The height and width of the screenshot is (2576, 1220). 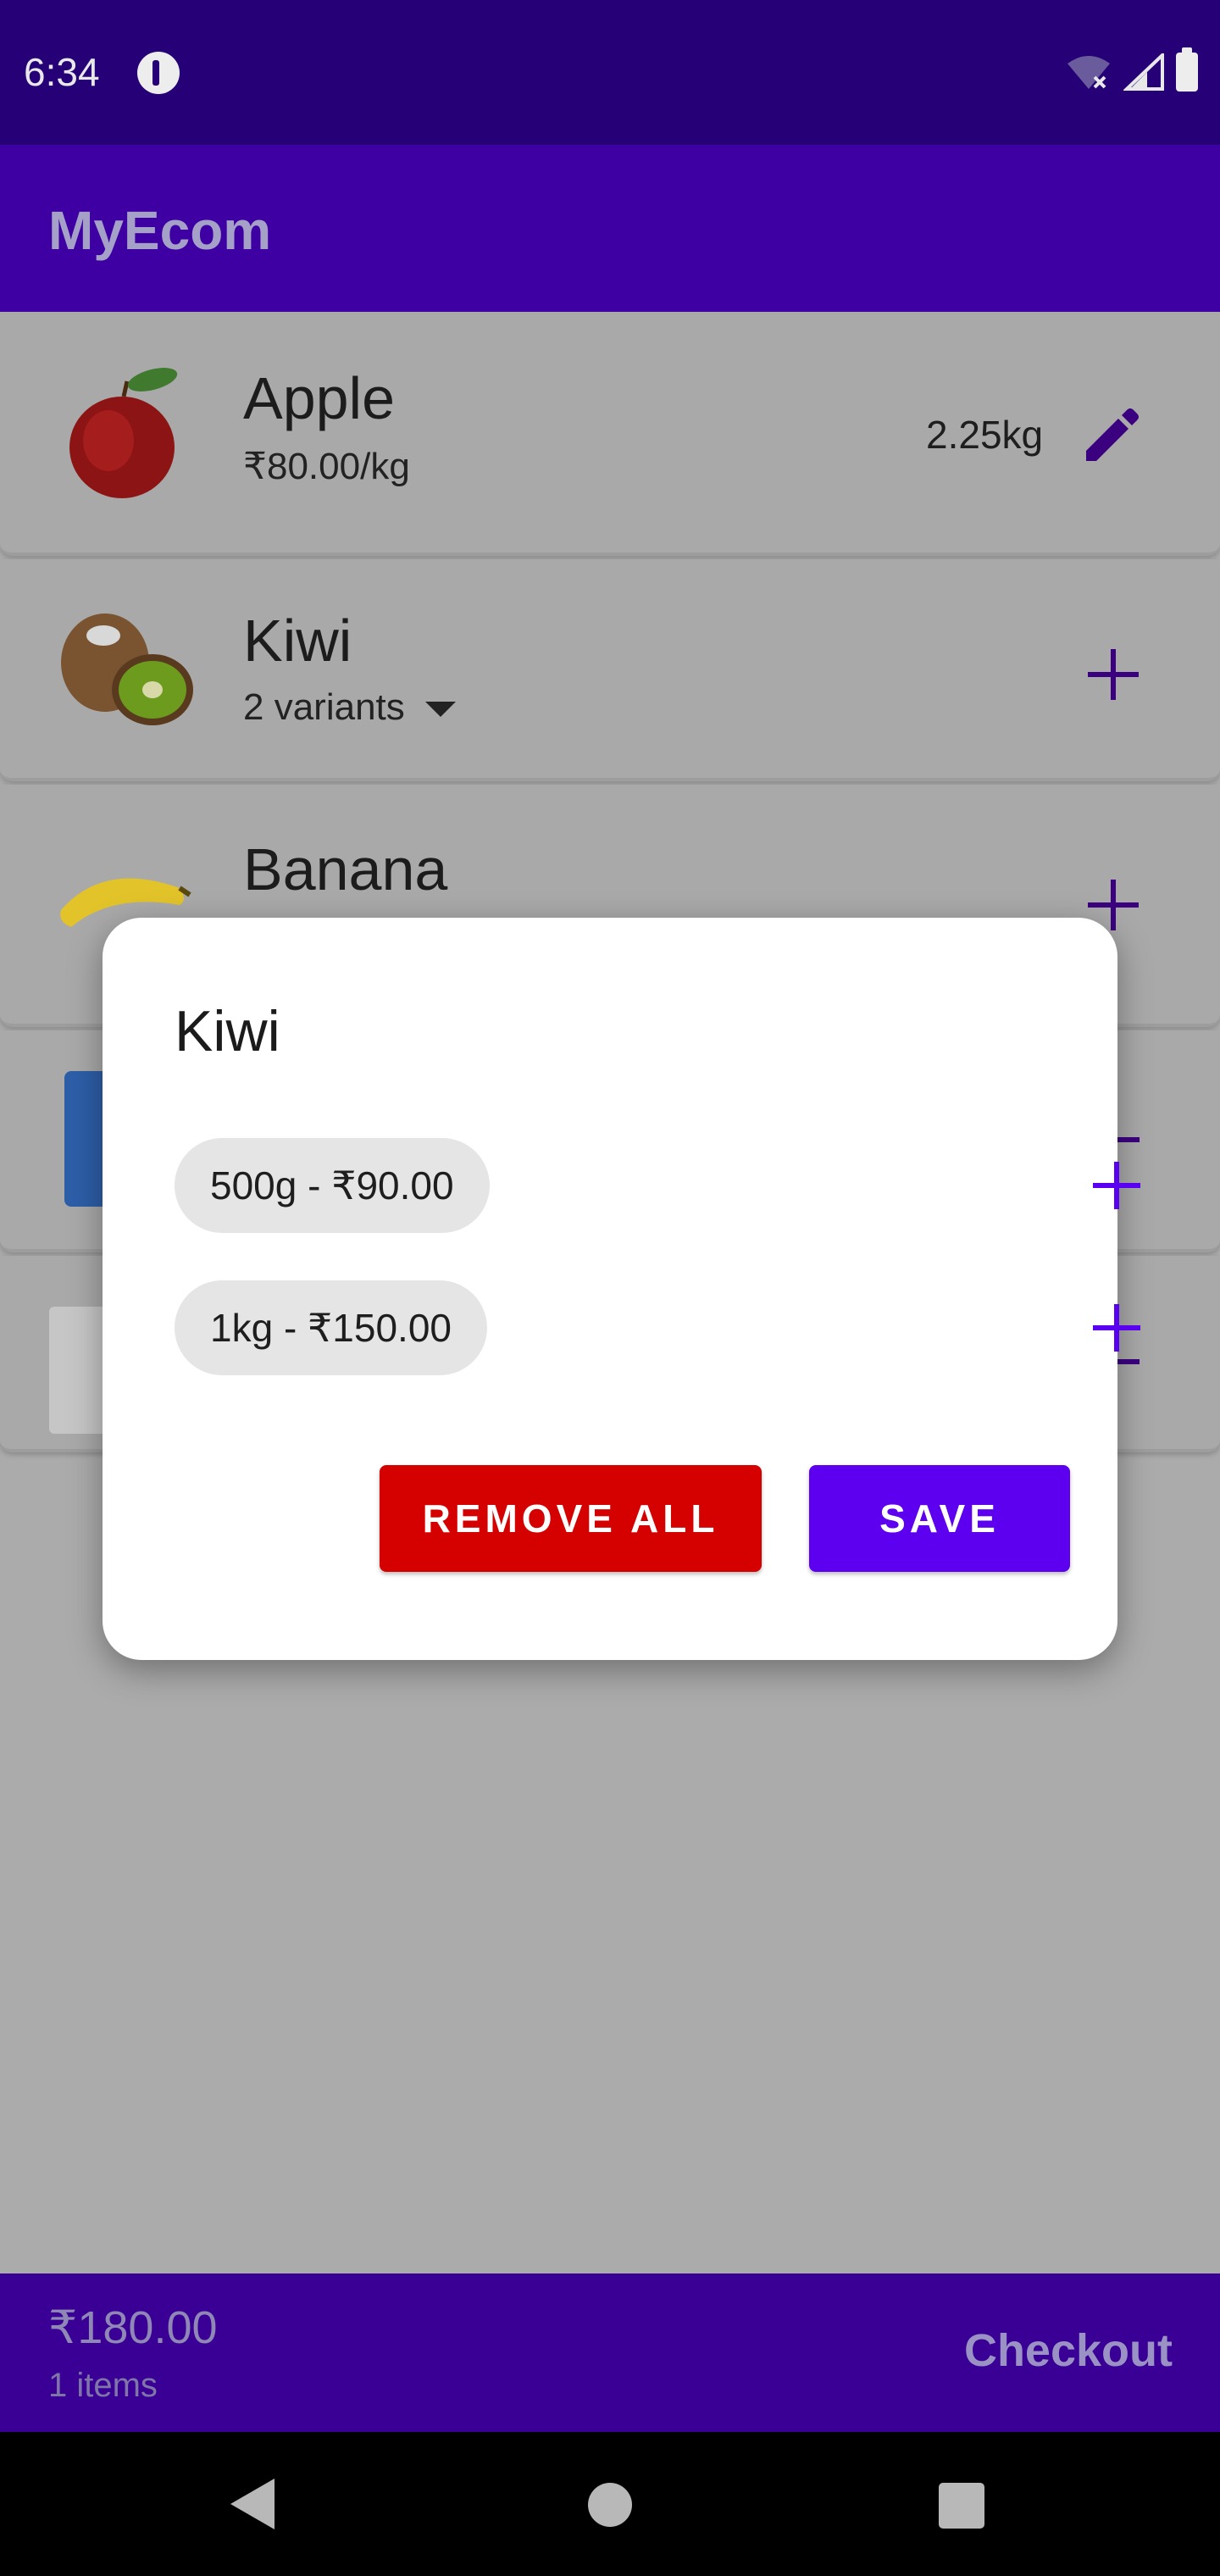 What do you see at coordinates (319, 398) in the screenshot?
I see `product-name: Apple` at bounding box center [319, 398].